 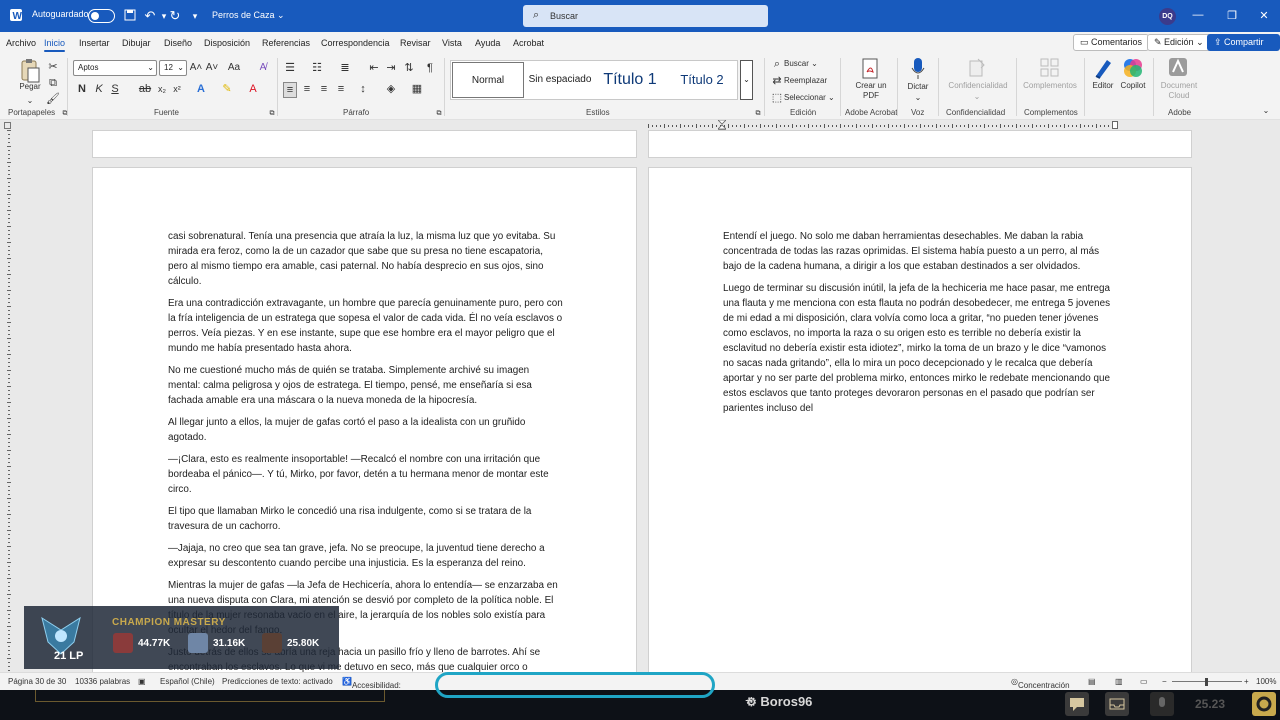 I want to click on bullets-icon: ☰, so click(x=290, y=68).